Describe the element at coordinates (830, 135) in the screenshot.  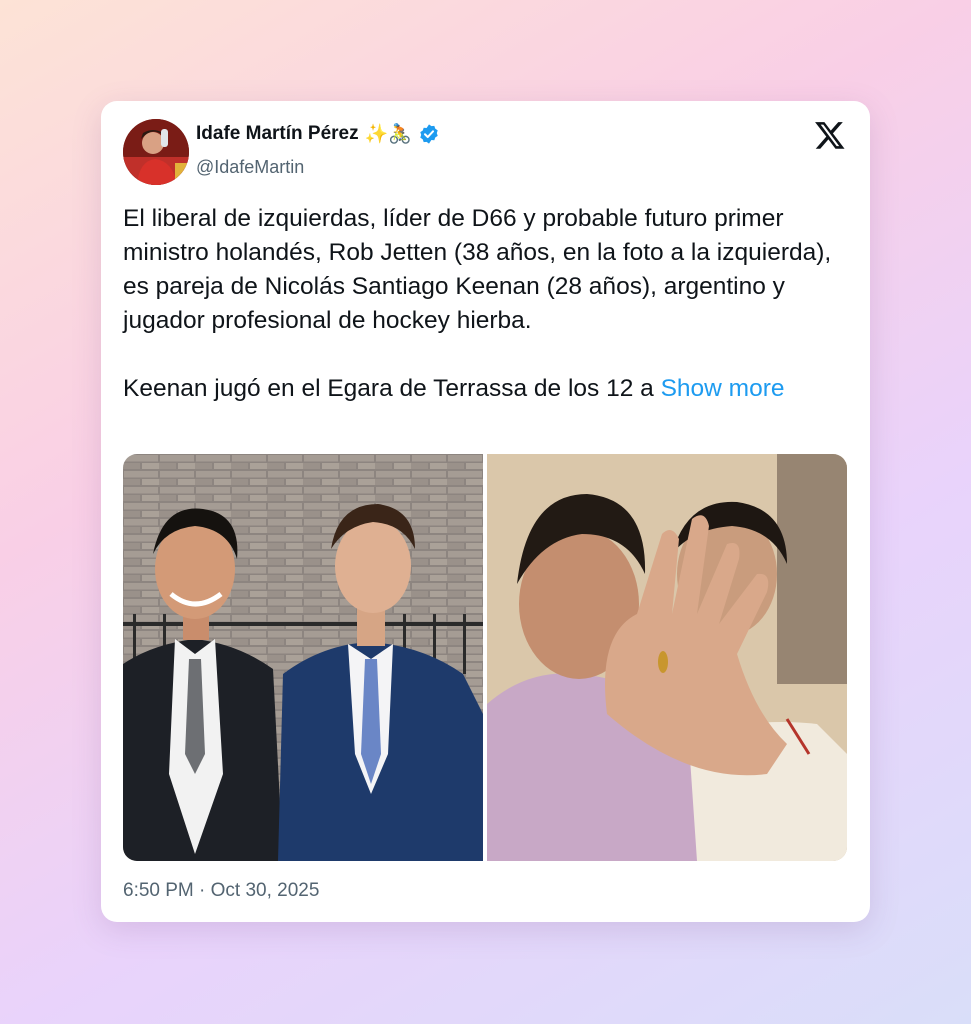
I see `x-logo-icon` at that location.